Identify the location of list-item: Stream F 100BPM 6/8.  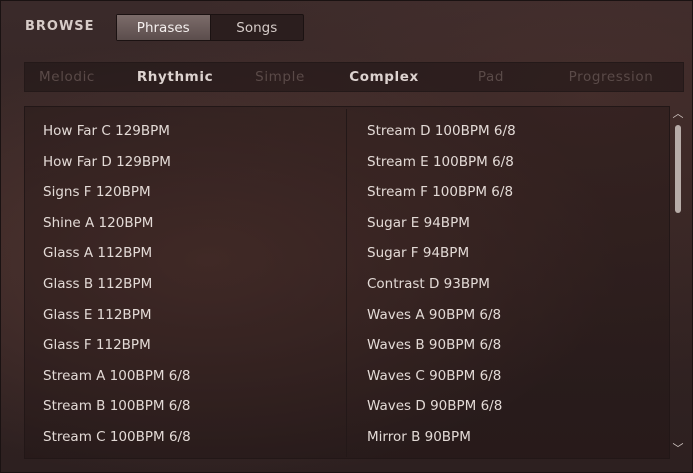
(441, 192).